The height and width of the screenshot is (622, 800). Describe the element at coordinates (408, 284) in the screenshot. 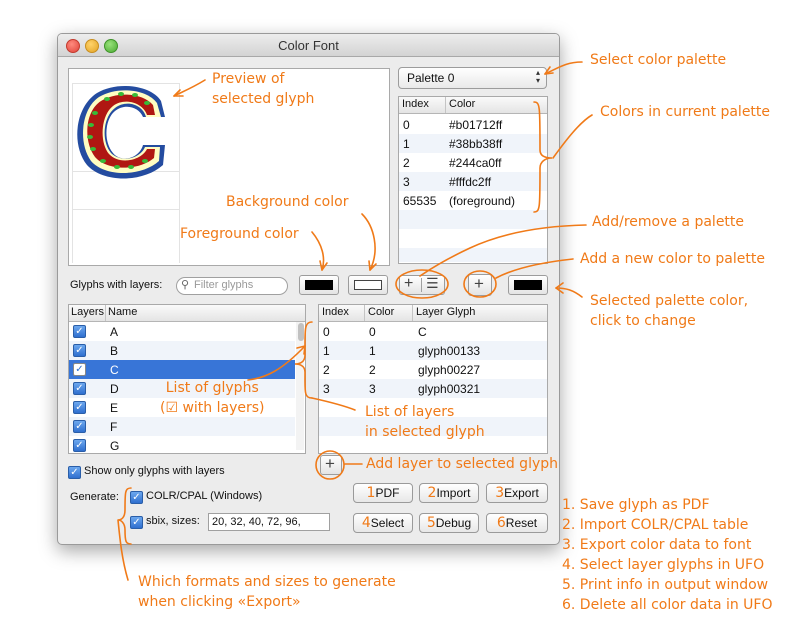

I see `add-palette-icon: +` at that location.